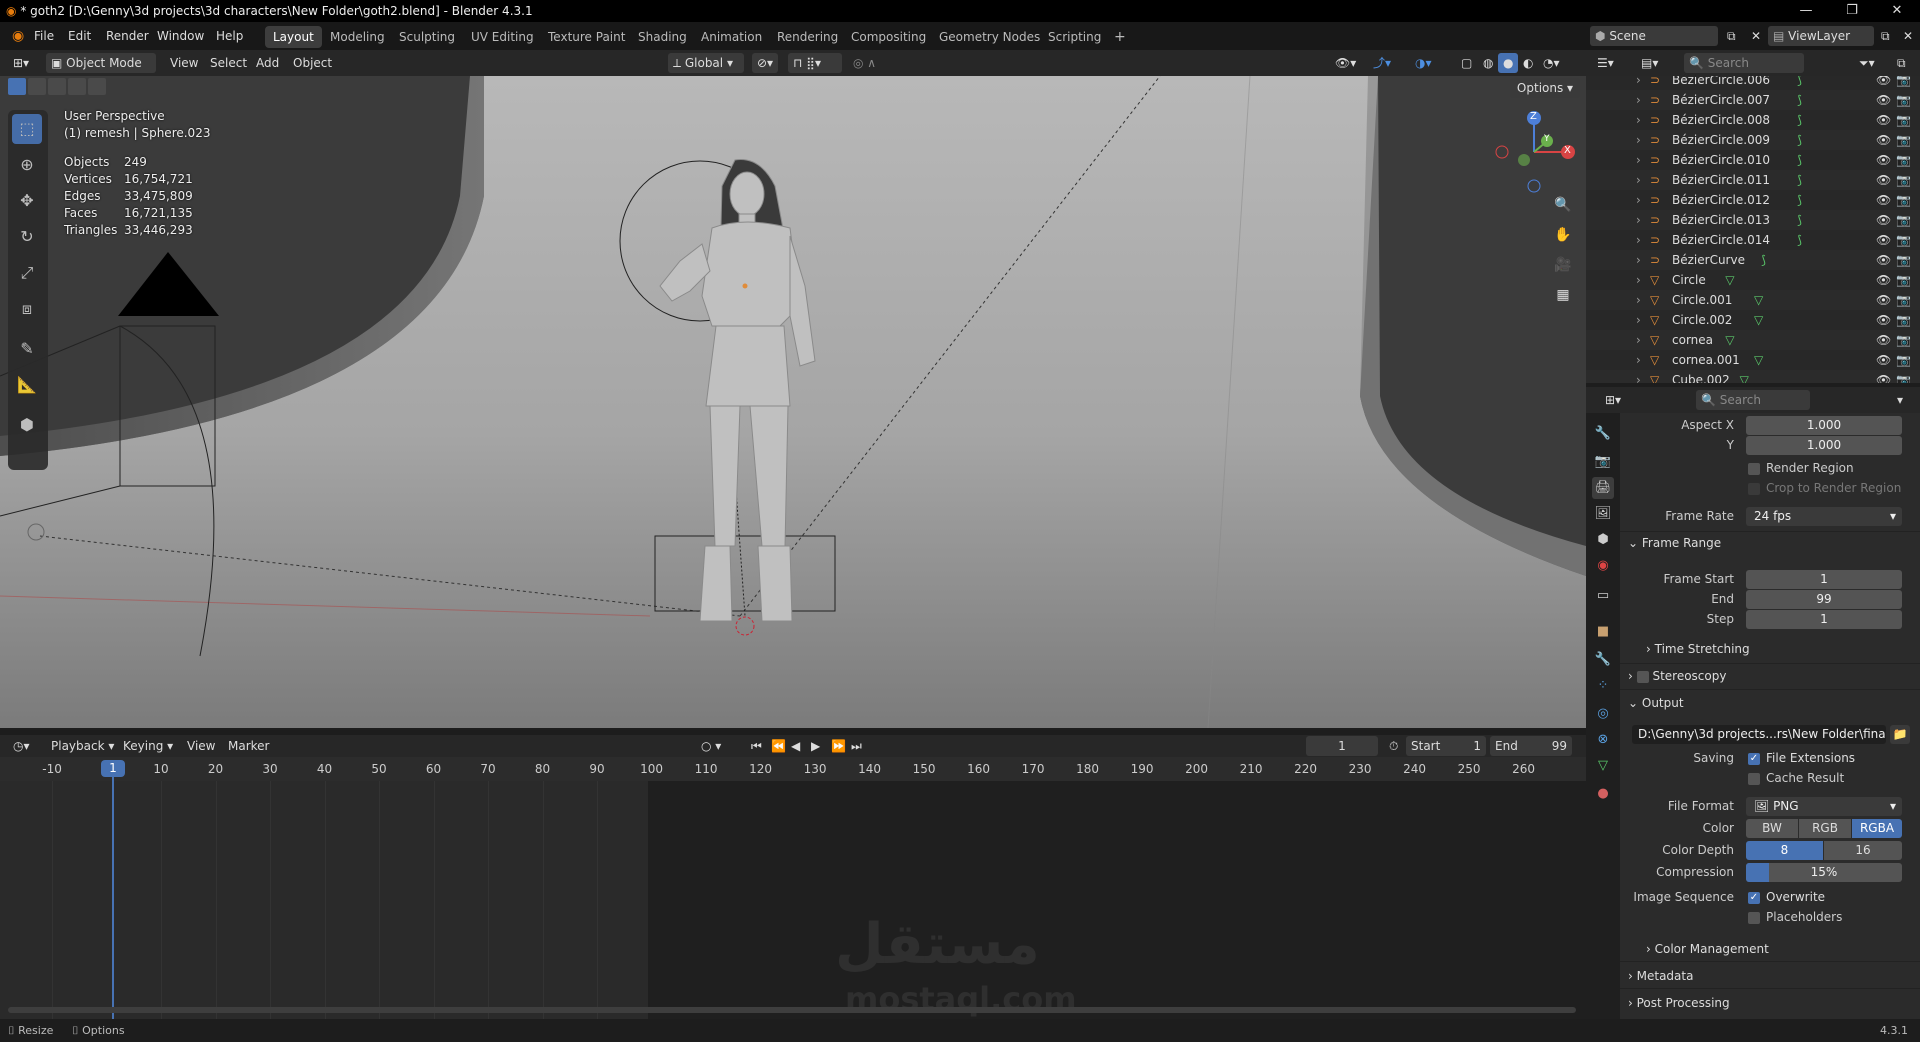 The width and height of the screenshot is (1920, 1042). I want to click on select-new-icon, so click(17, 86).